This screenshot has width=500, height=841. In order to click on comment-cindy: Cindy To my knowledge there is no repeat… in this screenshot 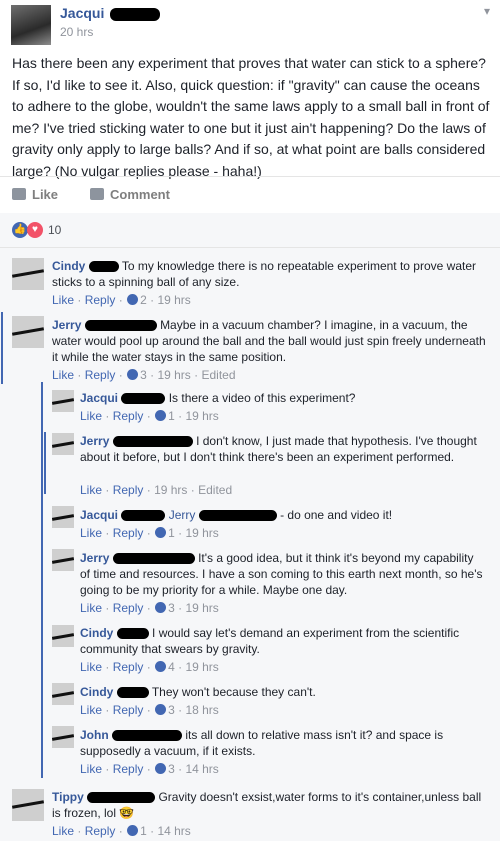, I will do `click(271, 274)`.